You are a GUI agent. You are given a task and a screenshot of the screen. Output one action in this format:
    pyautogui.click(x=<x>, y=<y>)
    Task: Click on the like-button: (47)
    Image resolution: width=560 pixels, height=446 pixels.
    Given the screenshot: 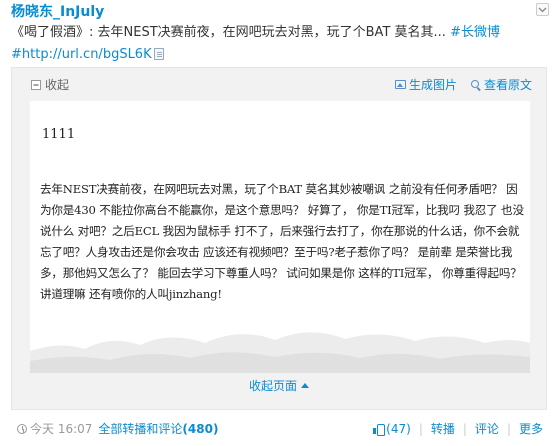 What is the action you would take?
    pyautogui.click(x=392, y=429)
    